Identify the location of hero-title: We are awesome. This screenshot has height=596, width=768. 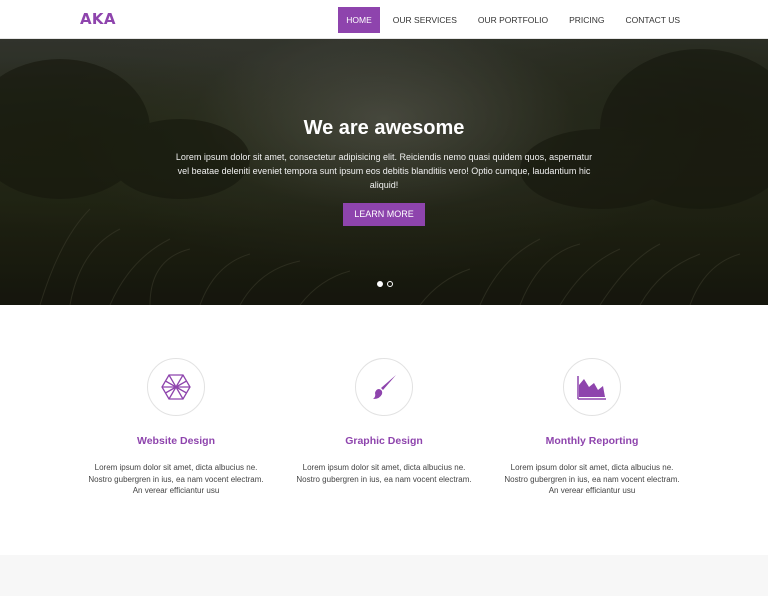
(384, 128).